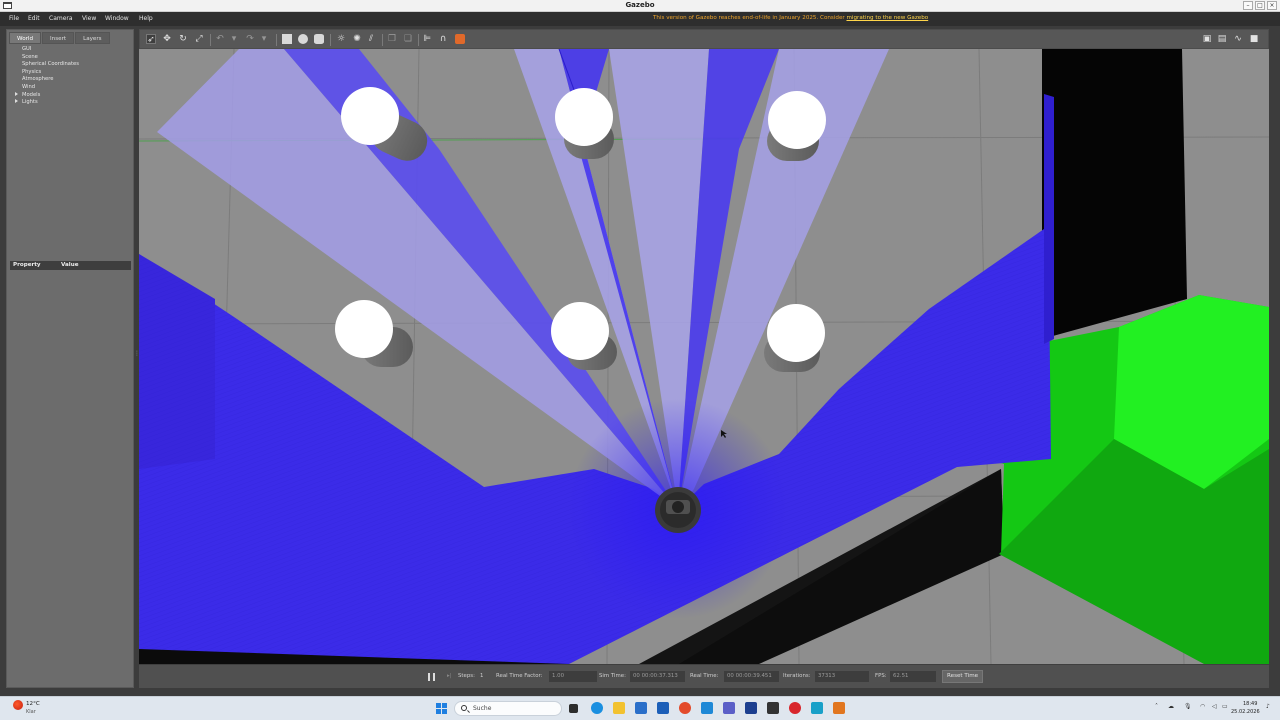  What do you see at coordinates (357, 39) in the screenshot?
I see `spot-light-icon: ✺` at bounding box center [357, 39].